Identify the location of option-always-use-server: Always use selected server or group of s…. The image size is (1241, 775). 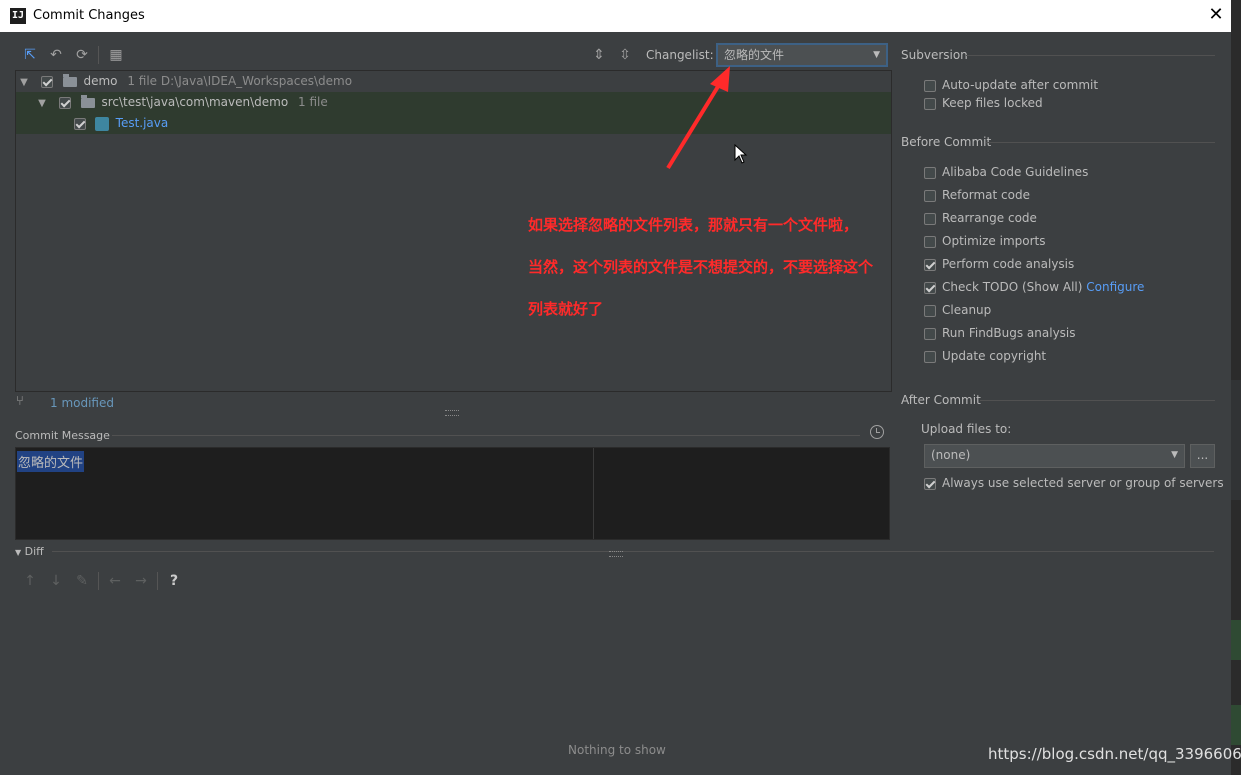
(1074, 483).